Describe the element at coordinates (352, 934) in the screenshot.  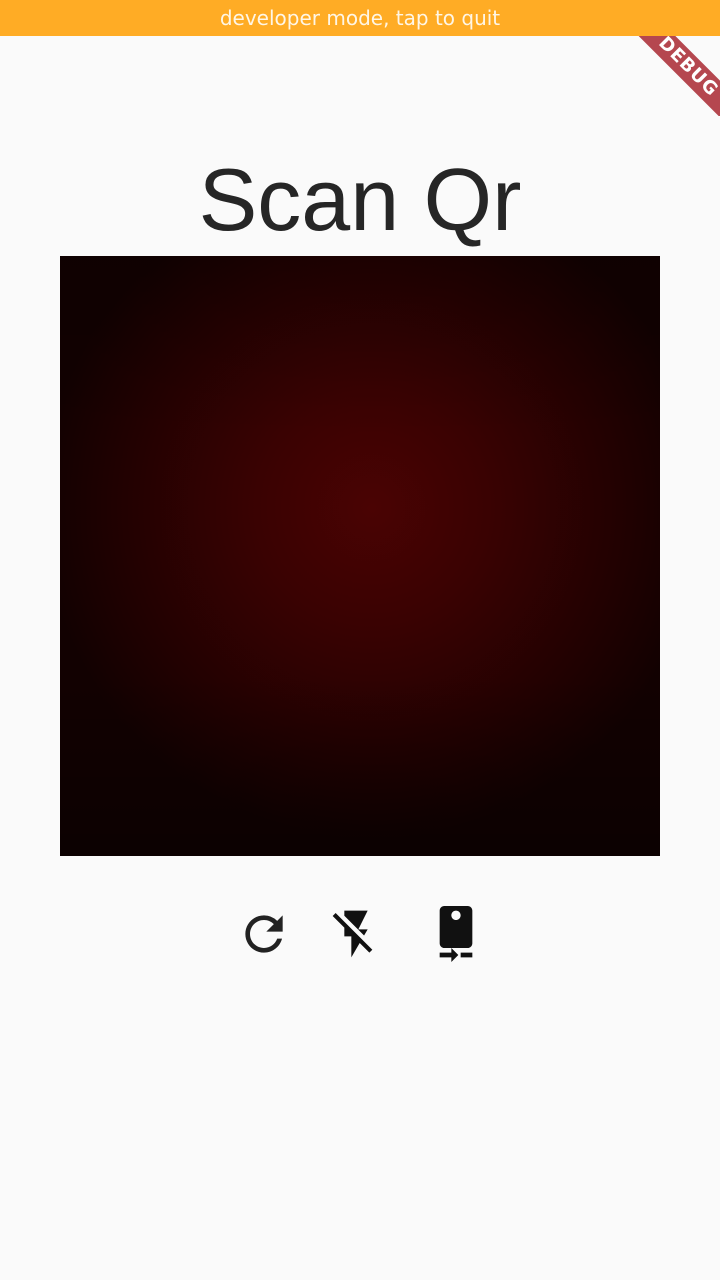
I see `flash-off-icon` at that location.